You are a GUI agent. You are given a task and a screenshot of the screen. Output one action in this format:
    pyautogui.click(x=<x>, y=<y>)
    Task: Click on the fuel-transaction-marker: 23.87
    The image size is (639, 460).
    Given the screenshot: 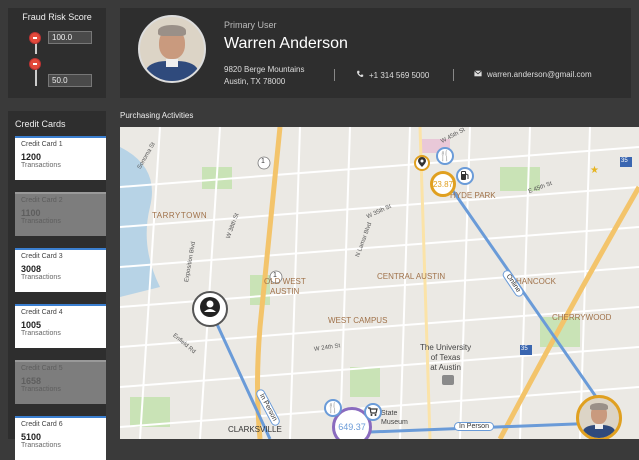 What is the action you would take?
    pyautogui.click(x=443, y=184)
    